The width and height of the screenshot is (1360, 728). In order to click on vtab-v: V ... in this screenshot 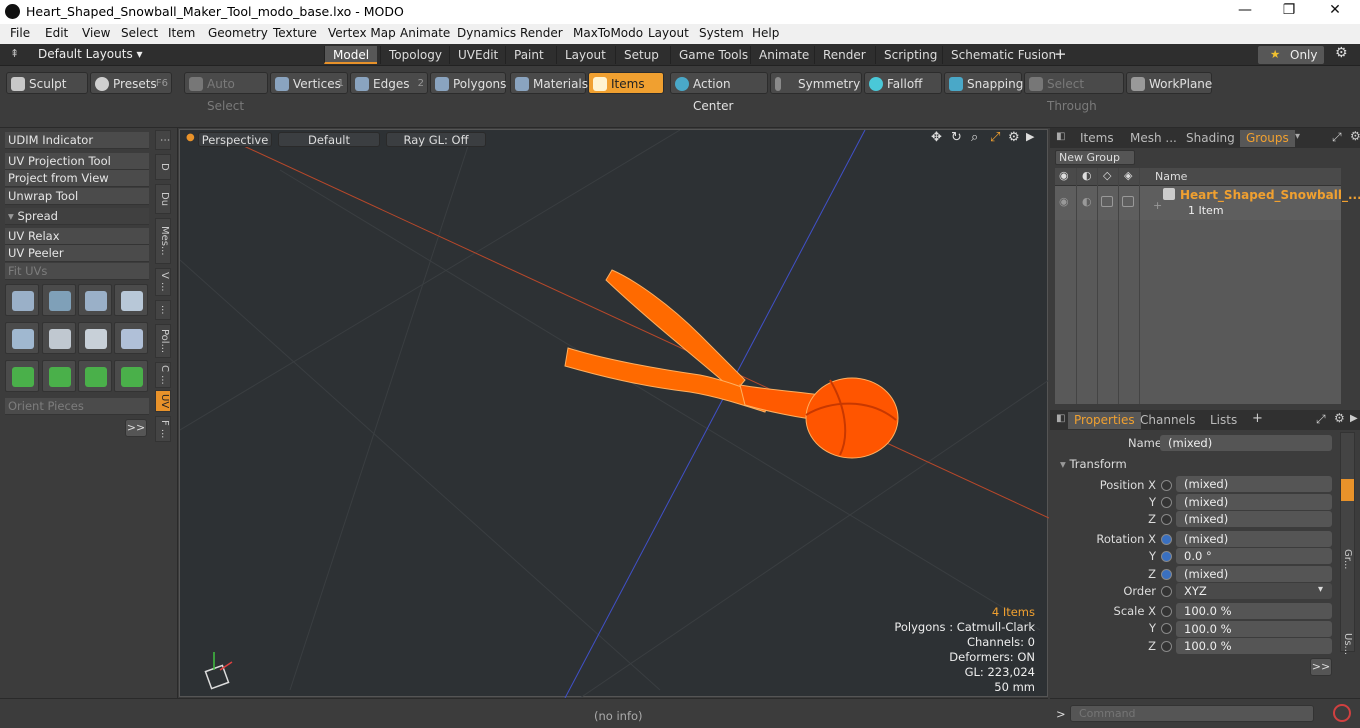, I will do `click(163, 282)`.